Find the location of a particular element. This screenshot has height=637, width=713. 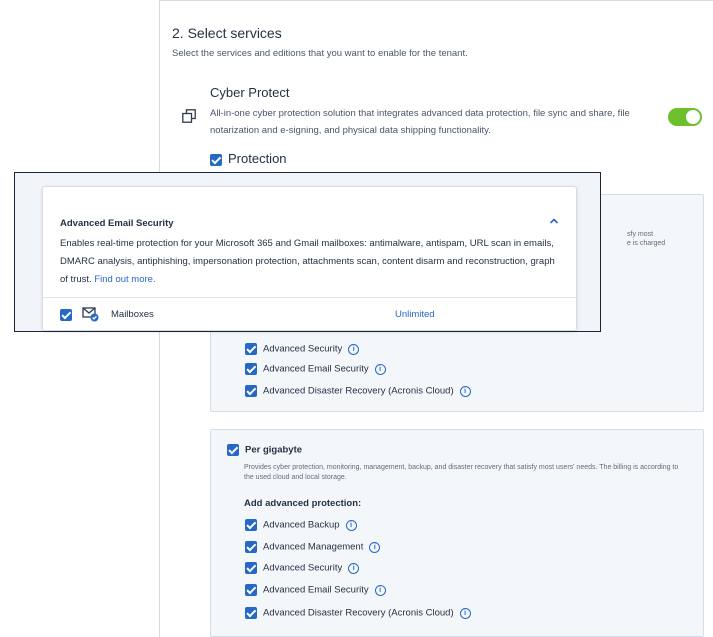

box1-item-advanced-email-security: Advanced Email Security i is located at coordinates (315, 369).